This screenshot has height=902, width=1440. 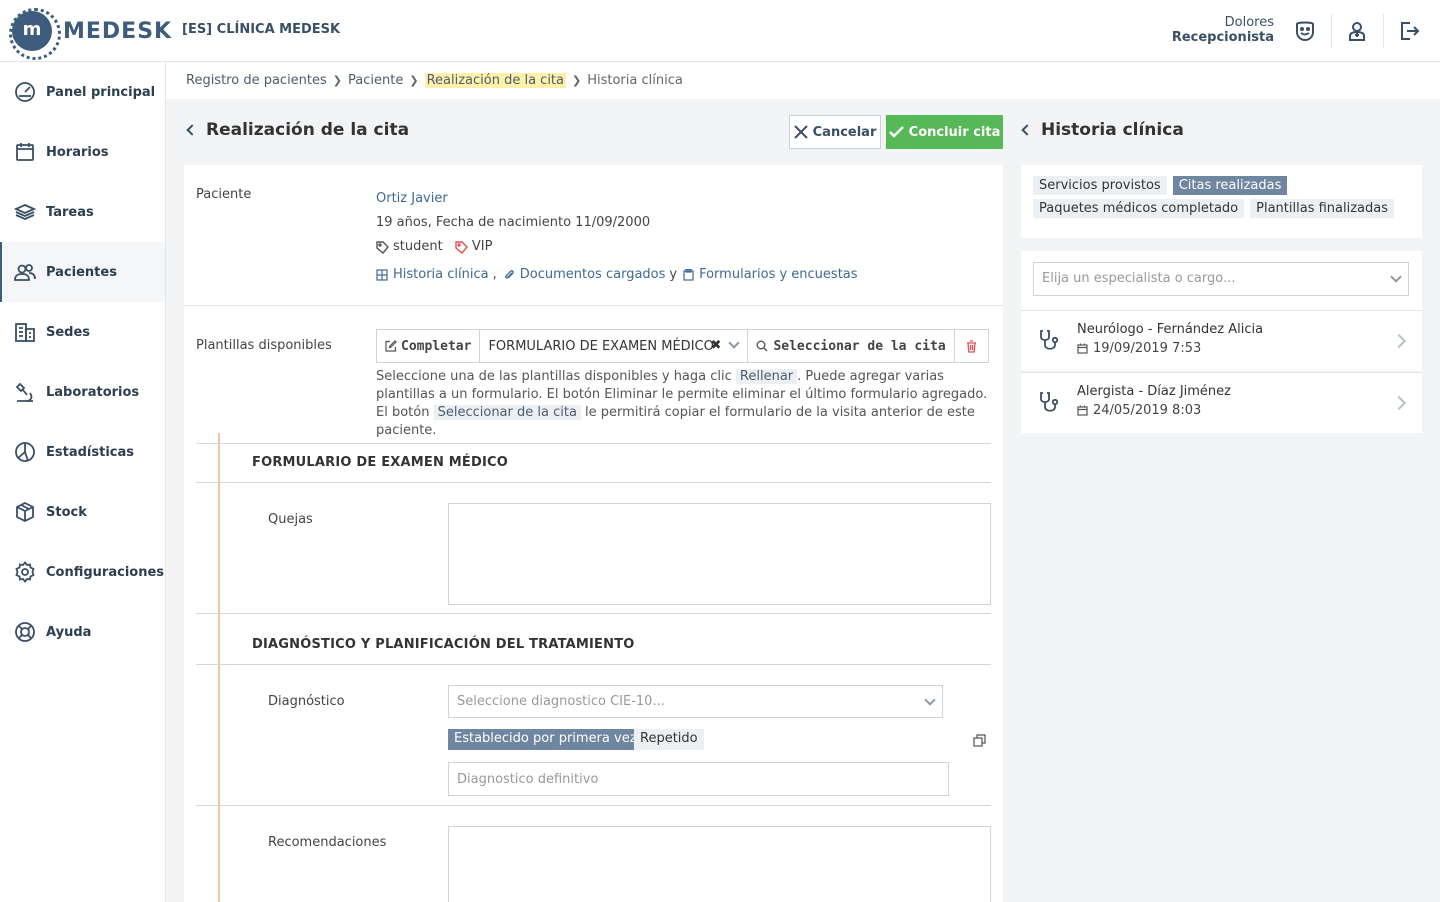 I want to click on user-info: Dolores Recepcionista, so click(x=1223, y=30).